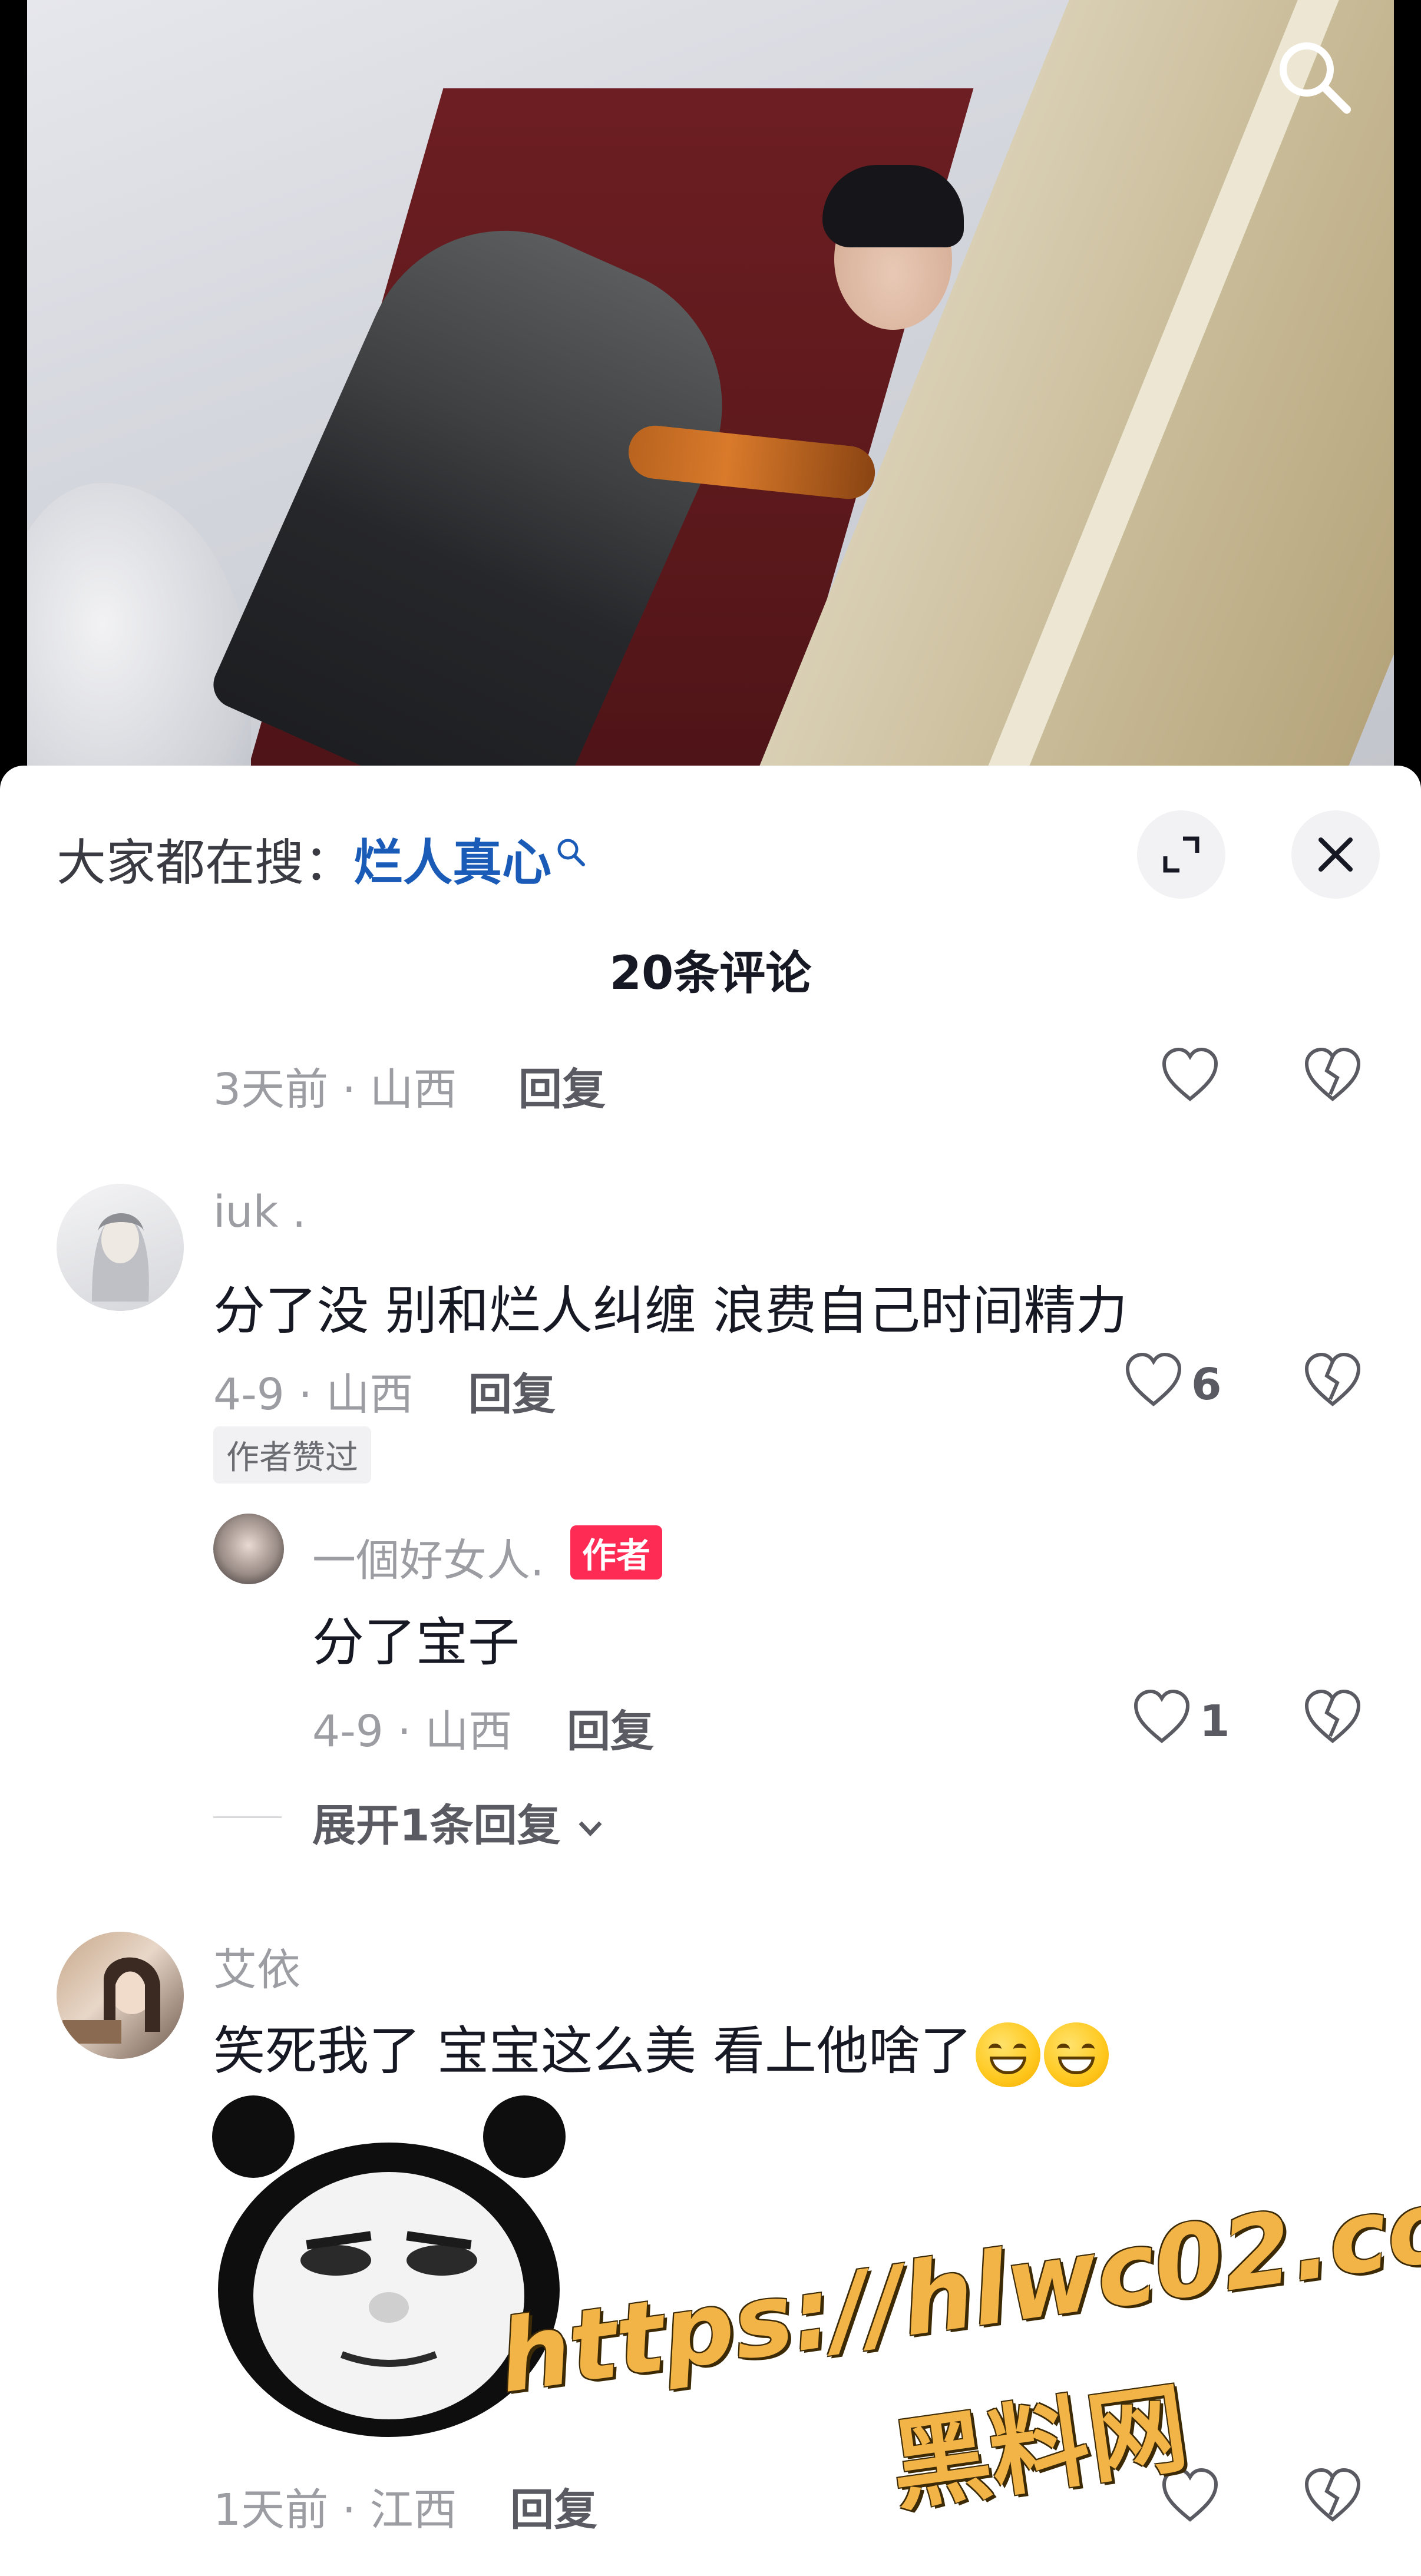 The image size is (1421, 2576). What do you see at coordinates (416, 1642) in the screenshot?
I see `reply-text: 分了宝子` at bounding box center [416, 1642].